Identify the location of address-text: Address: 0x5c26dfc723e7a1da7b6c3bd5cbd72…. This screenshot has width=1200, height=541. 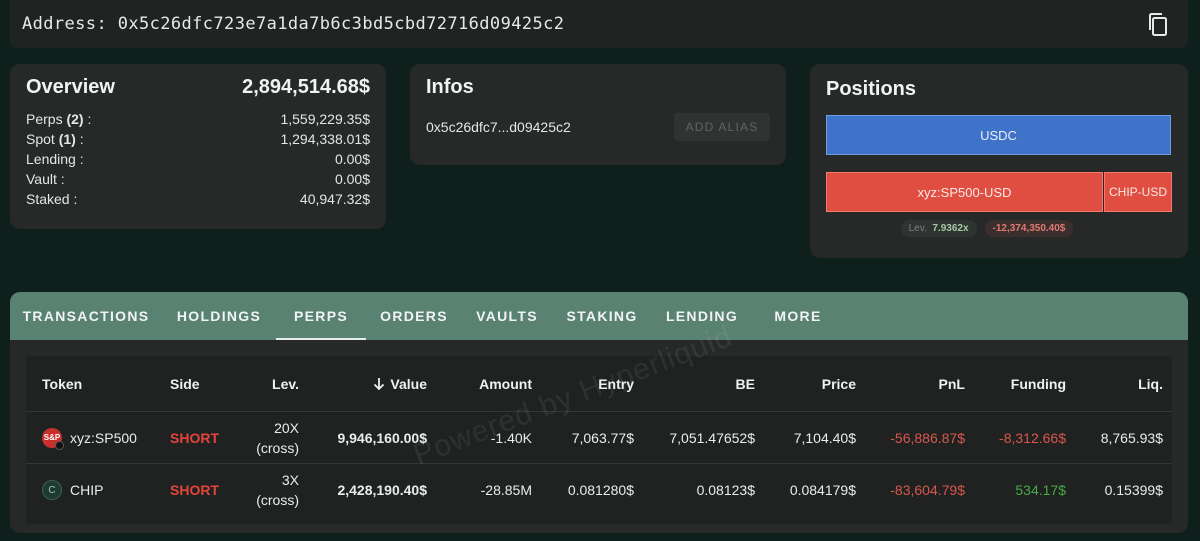
(293, 24).